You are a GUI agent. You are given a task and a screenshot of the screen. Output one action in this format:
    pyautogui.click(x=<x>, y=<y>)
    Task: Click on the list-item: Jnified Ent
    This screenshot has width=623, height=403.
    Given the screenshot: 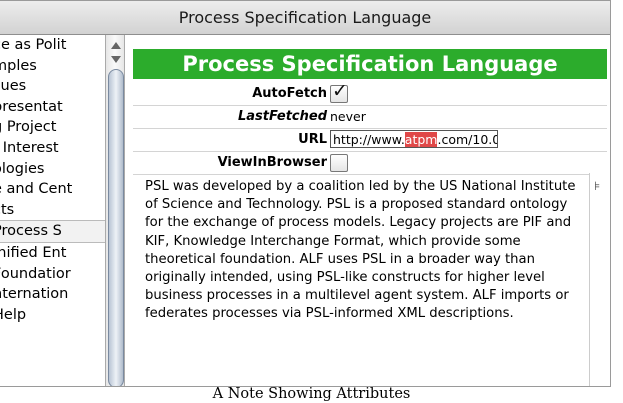 What is the action you would take?
    pyautogui.click(x=52, y=253)
    